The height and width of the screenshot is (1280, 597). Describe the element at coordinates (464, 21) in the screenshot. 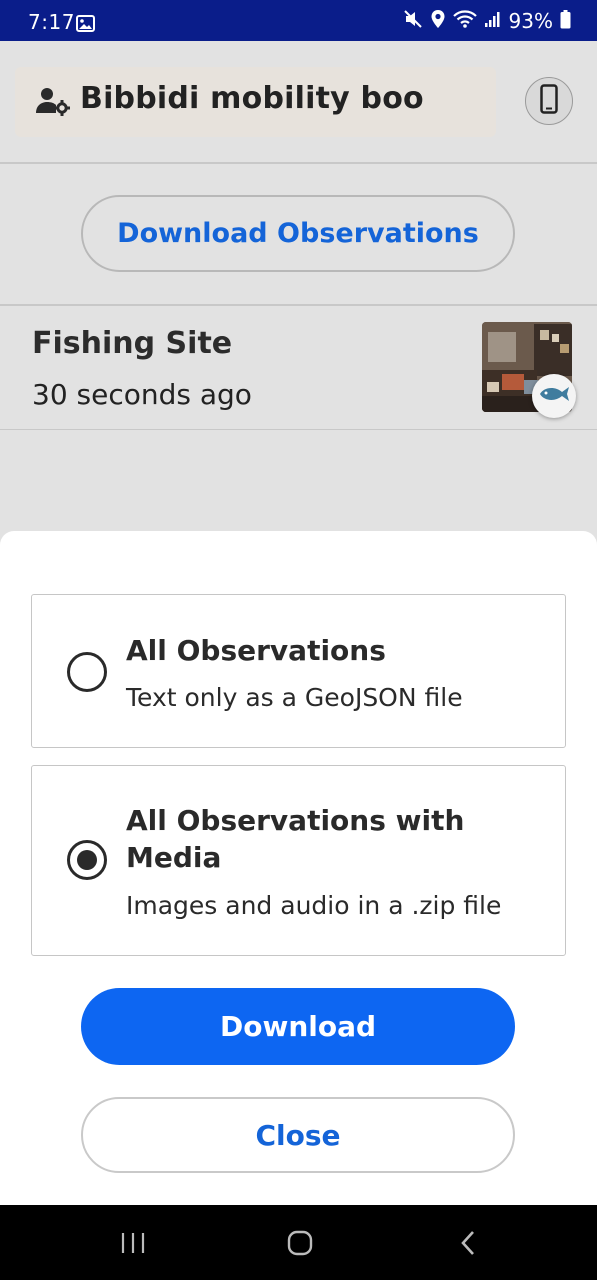

I see `wifi-icon` at that location.